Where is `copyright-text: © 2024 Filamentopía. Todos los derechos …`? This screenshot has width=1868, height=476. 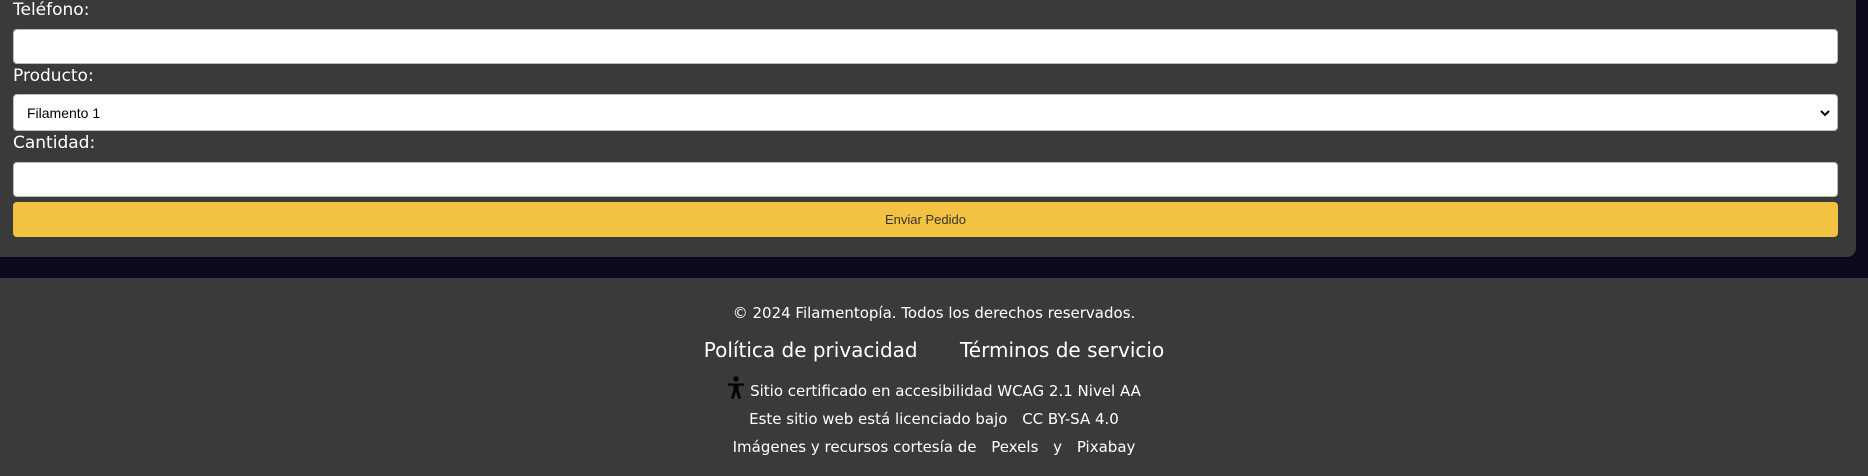 copyright-text: © 2024 Filamentopía. Todos los derechos … is located at coordinates (934, 313).